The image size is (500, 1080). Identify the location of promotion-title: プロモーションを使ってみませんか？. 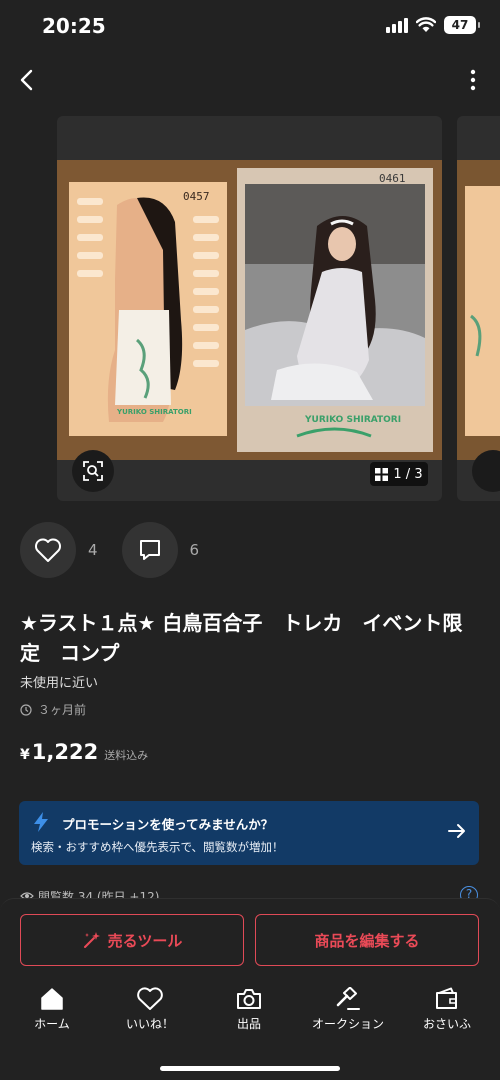
(168, 824).